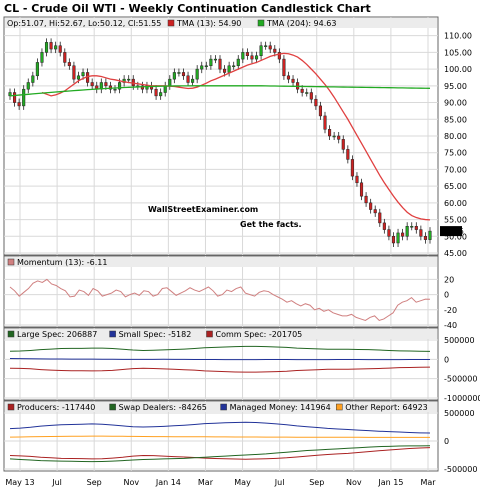 This screenshot has height=494, width=480. Describe the element at coordinates (460, 469) in the screenshot. I see `cot3-tick-2: -500000` at that location.